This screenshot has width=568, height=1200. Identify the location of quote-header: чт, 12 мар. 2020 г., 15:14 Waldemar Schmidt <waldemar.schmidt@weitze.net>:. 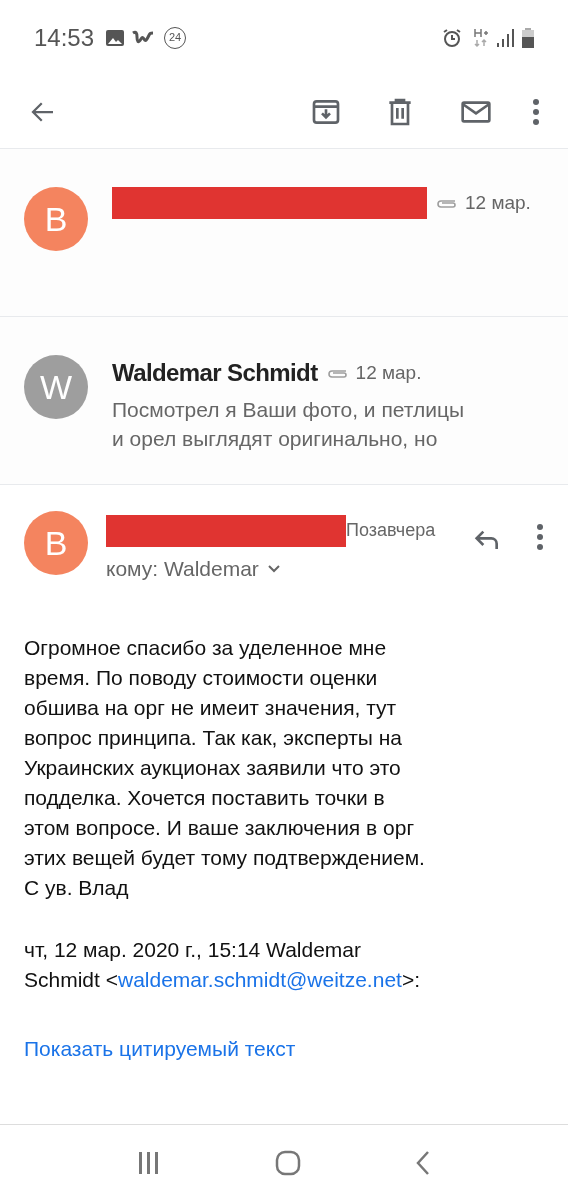
(222, 964).